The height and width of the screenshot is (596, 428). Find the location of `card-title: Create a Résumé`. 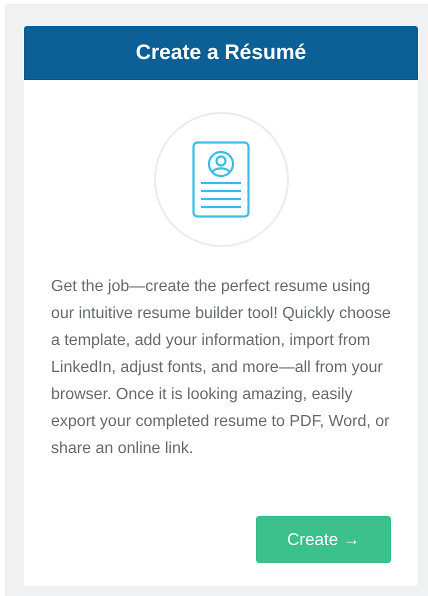

card-title: Create a Résumé is located at coordinates (221, 53).